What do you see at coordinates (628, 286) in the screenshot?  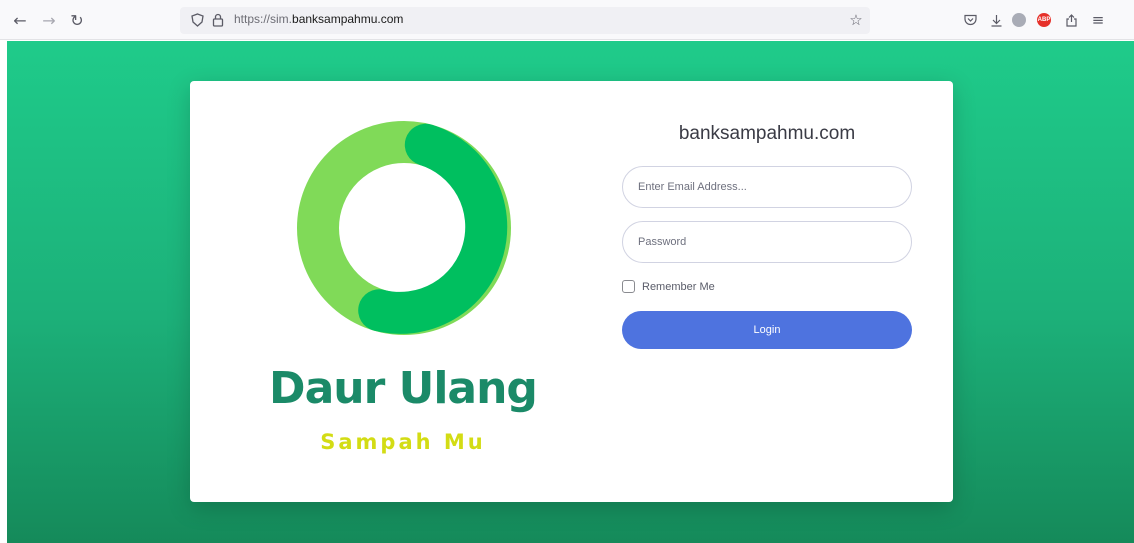 I see `remember-me-checkbox` at bounding box center [628, 286].